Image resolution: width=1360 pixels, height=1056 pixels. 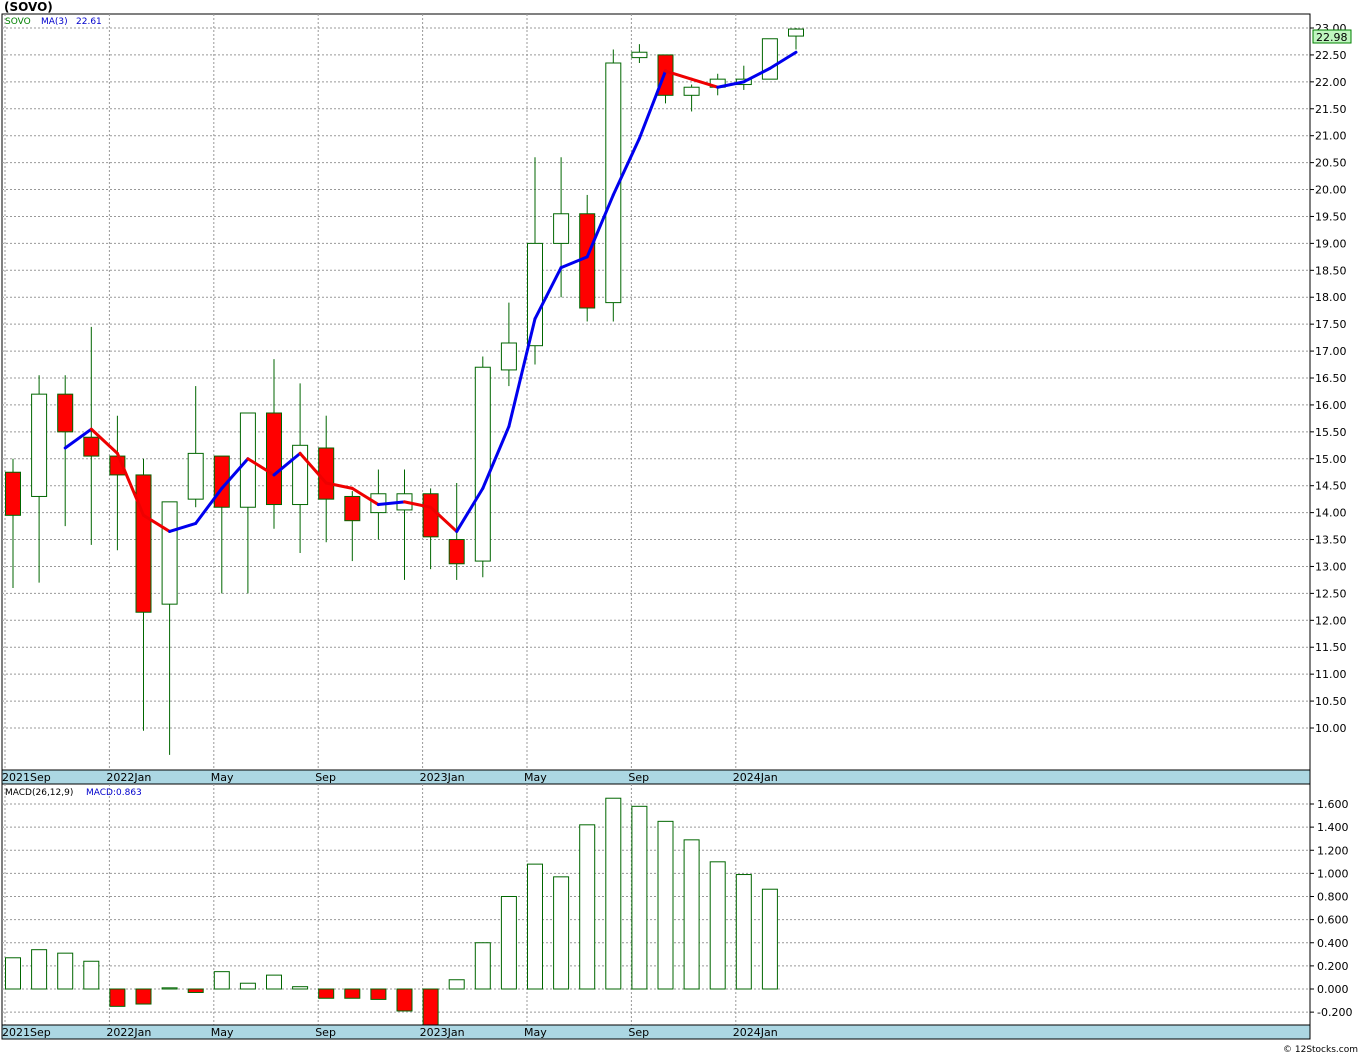 I want to click on macd-tick-label: 1.200, so click(x=1333, y=850).